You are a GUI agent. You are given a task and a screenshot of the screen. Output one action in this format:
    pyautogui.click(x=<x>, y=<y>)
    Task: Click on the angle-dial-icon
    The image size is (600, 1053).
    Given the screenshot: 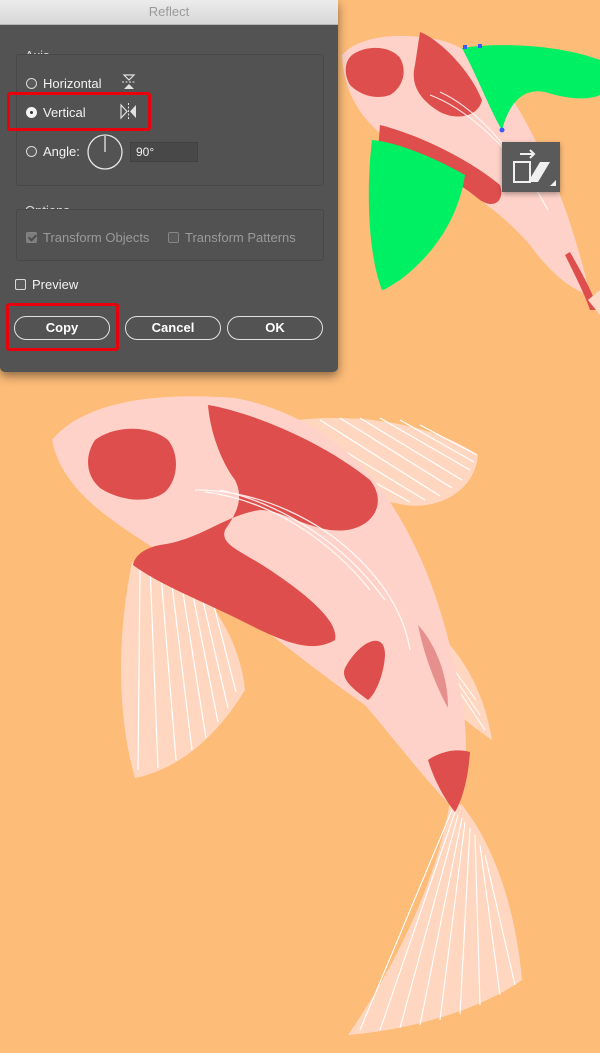 What is the action you would take?
    pyautogui.click(x=105, y=152)
    